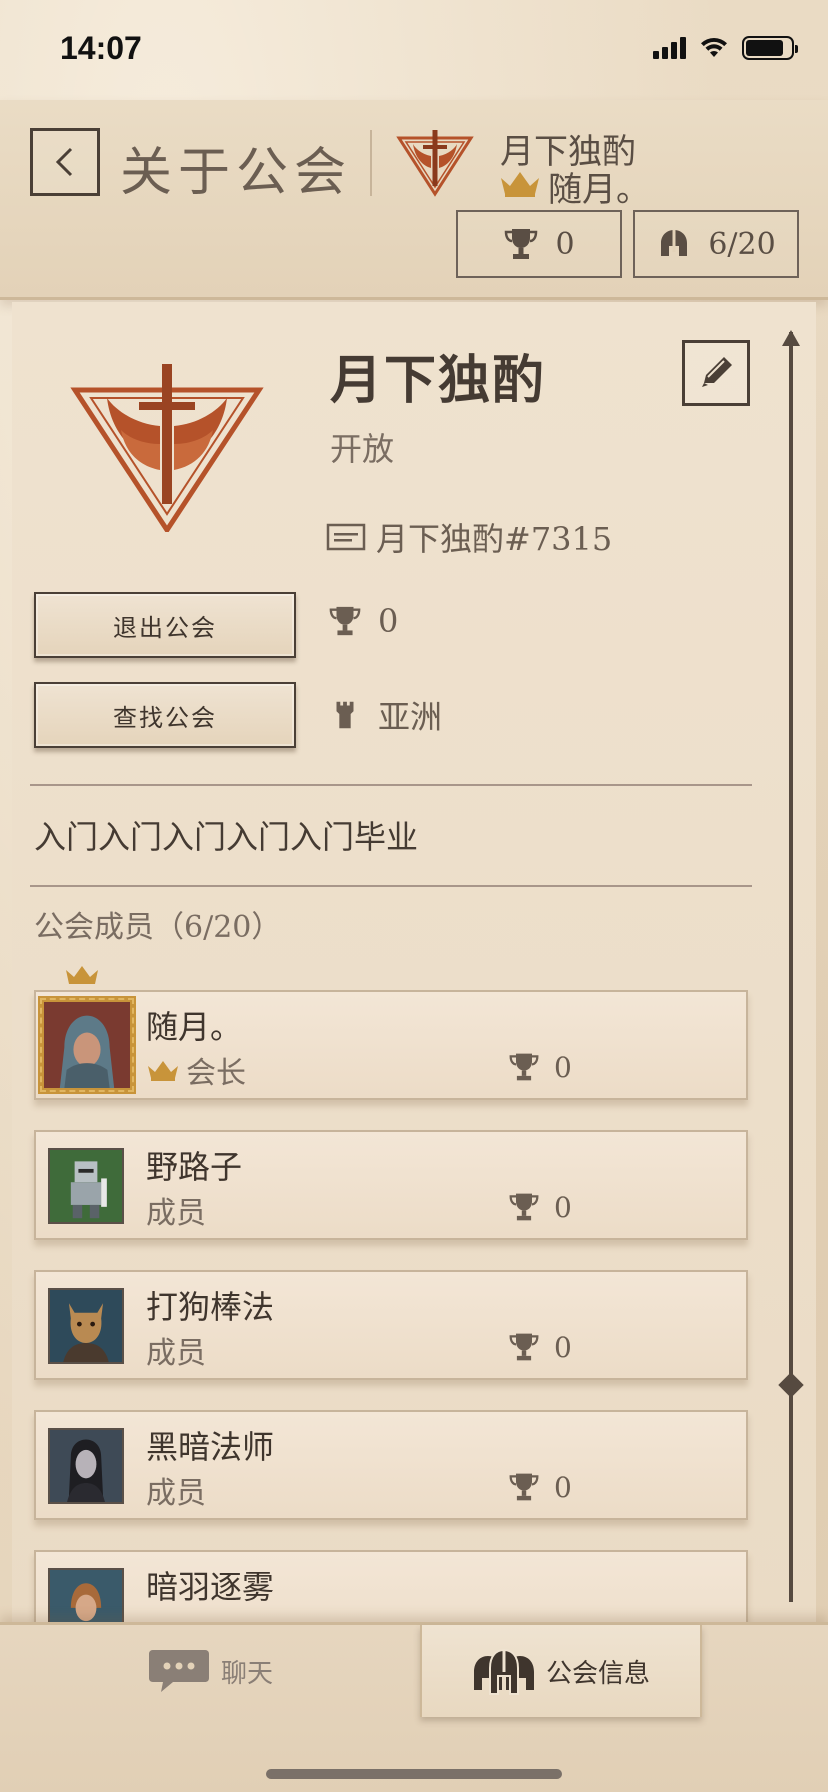 The width and height of the screenshot is (828, 1792). I want to click on tab-guild-info-label: 公会信息, so click(597, 1673).